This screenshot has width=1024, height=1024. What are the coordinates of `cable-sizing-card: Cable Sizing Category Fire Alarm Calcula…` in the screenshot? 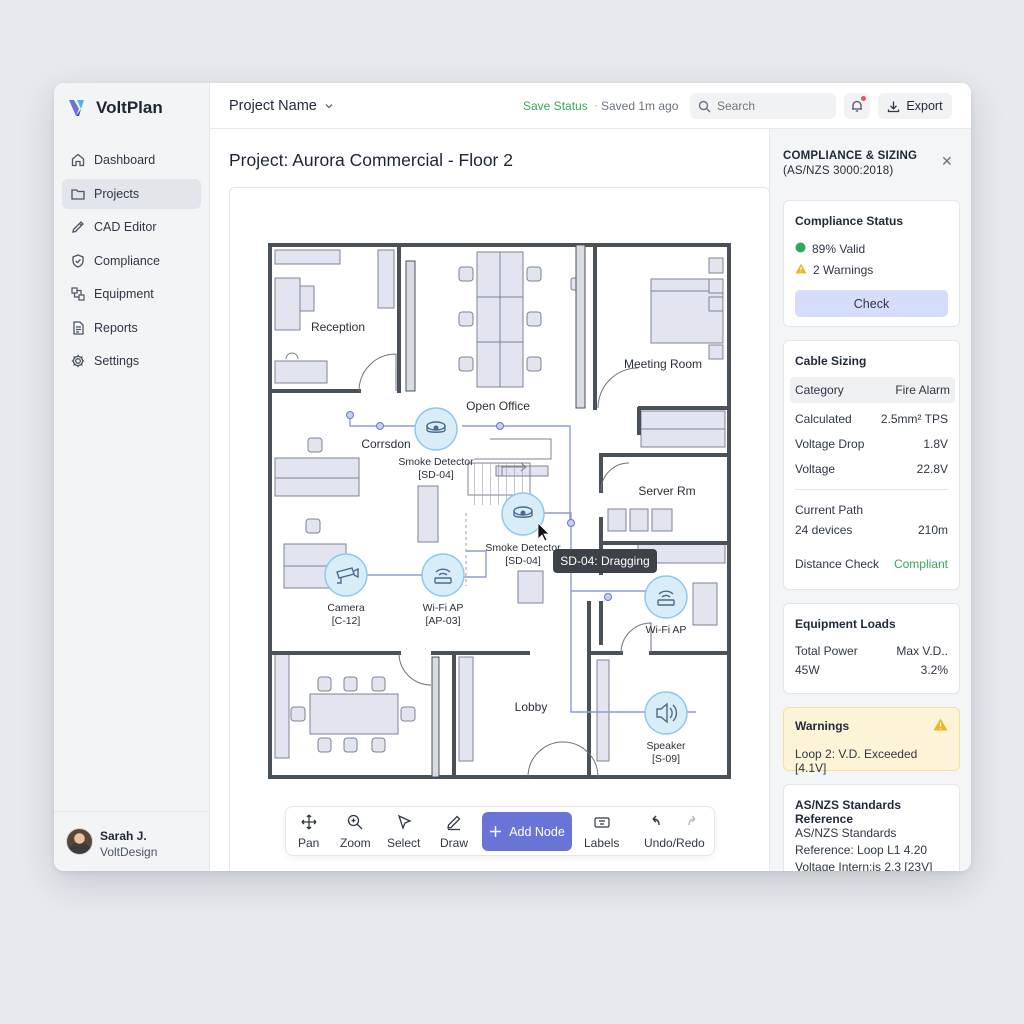 It's located at (871, 465).